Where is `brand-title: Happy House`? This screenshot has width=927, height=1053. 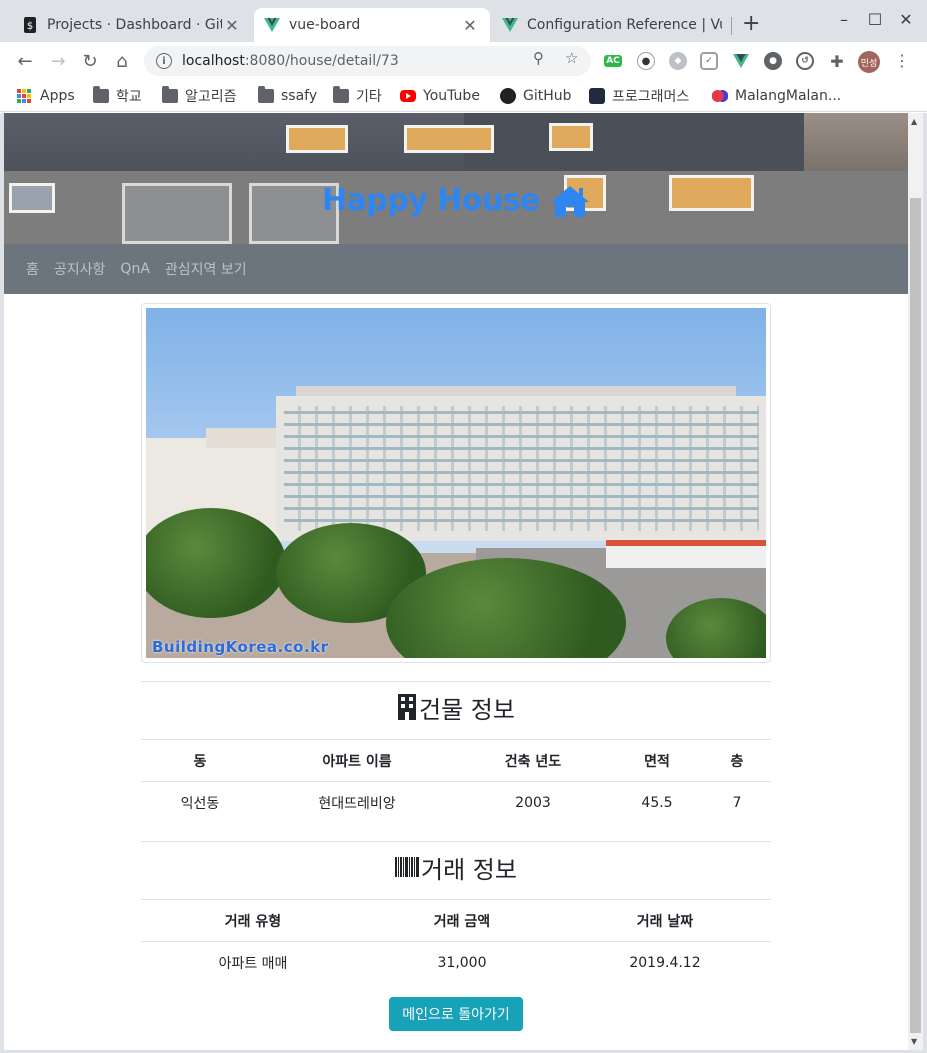
brand-title: Happy House is located at coordinates (431, 200).